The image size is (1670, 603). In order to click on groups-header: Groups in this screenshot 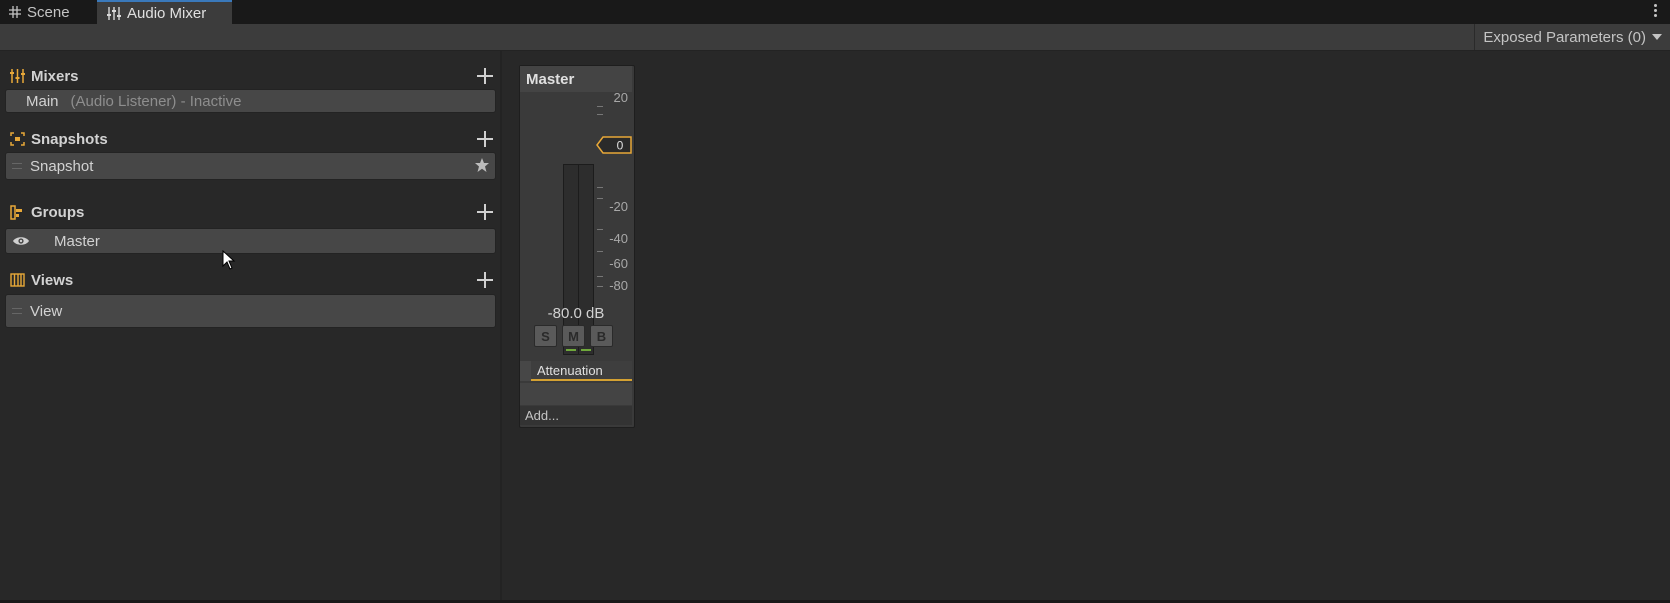, I will do `click(252, 212)`.